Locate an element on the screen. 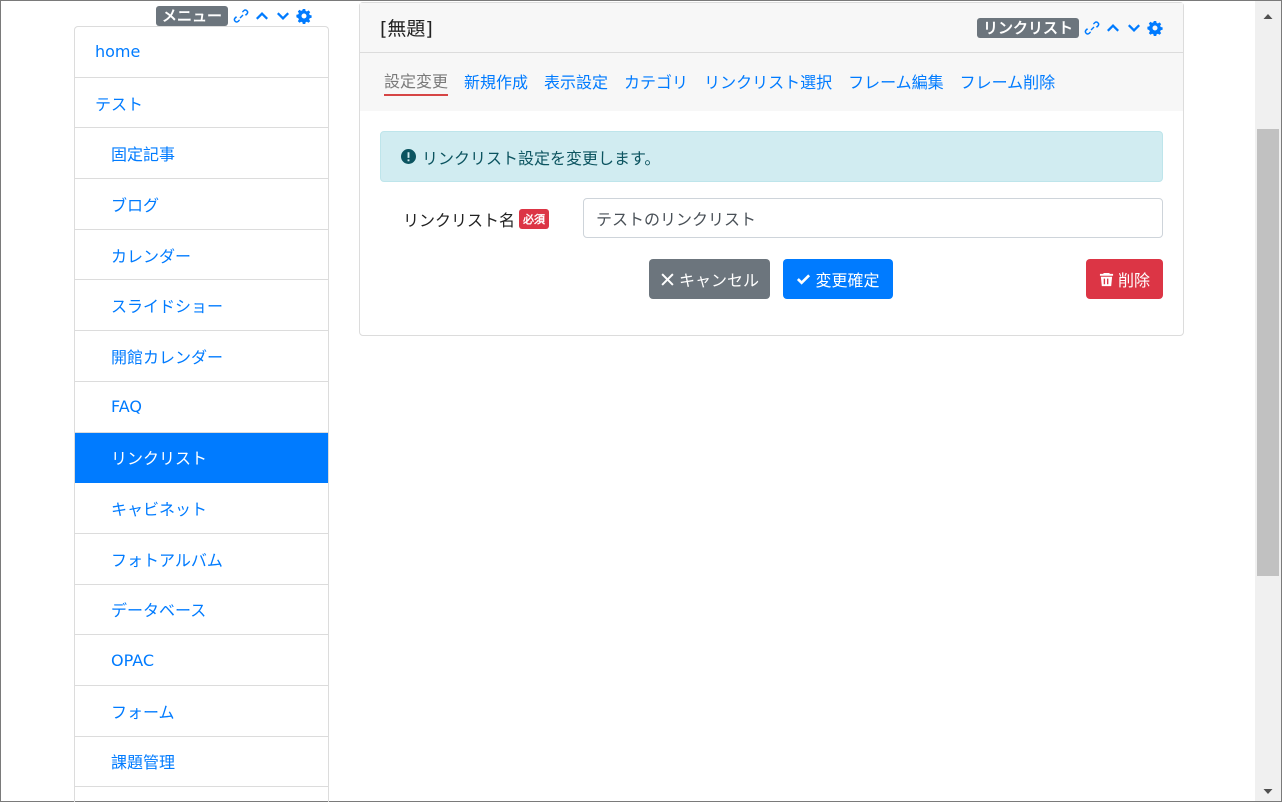 Image resolution: width=1282 pixels, height=802 pixels. menu-item-photo-album: フォトアルバム is located at coordinates (201, 559).